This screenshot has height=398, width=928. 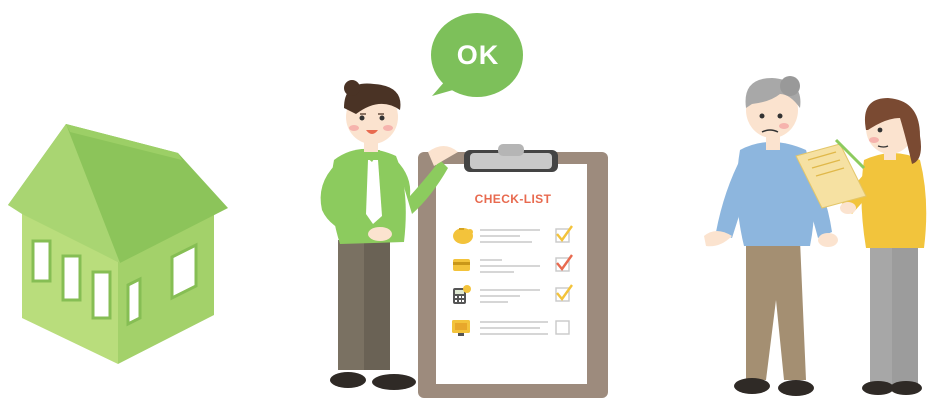 I want to click on piggy-bank-icon, so click(x=463, y=236).